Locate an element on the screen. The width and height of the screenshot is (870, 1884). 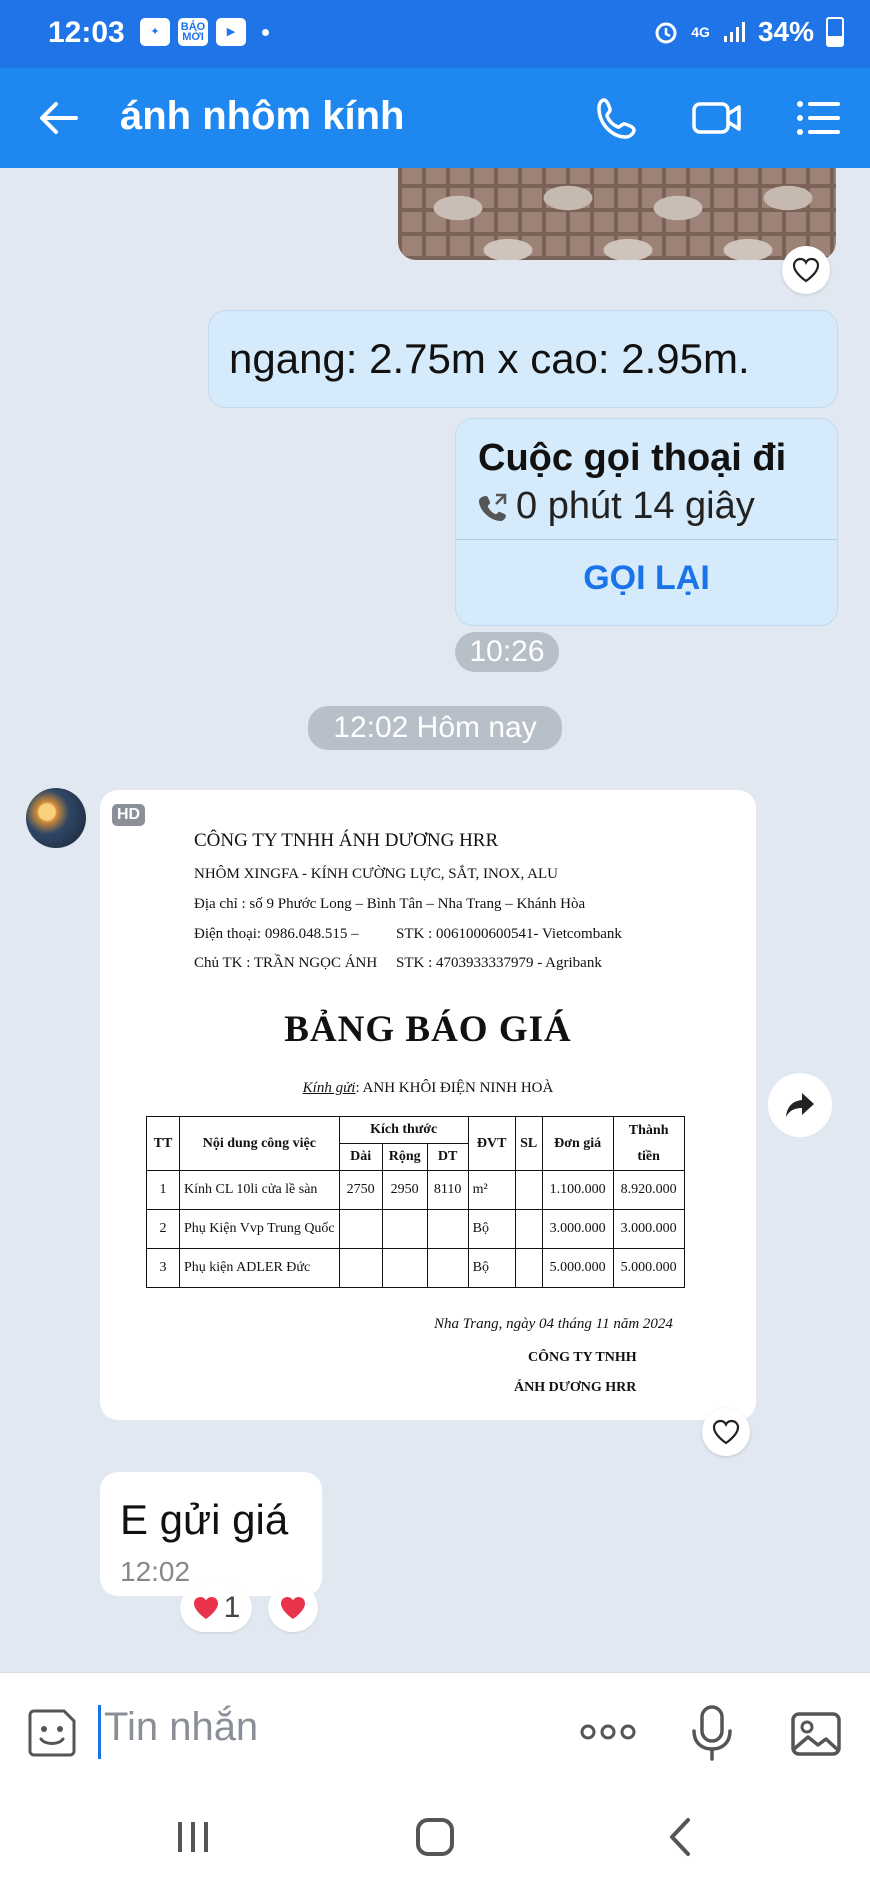
doc-recipient: Kính gửi: ANH KHÔI ĐIỆN NINH HOÀ is located at coordinates (428, 1088).